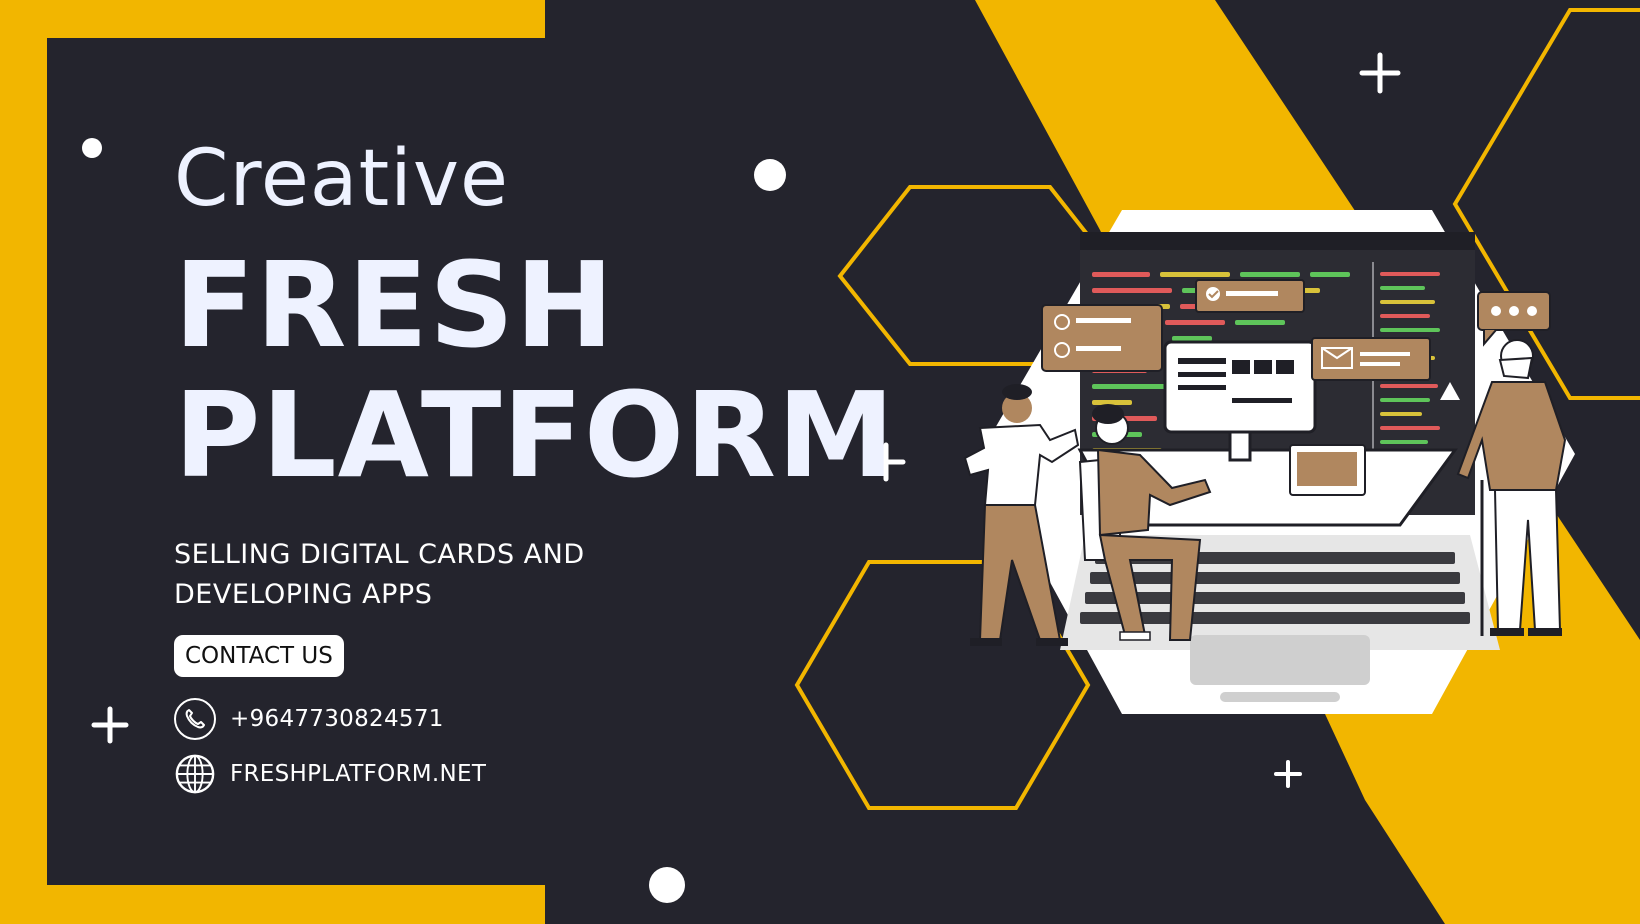 The height and width of the screenshot is (924, 1640). I want to click on hero-title-line-2: PLATFORM, so click(535, 435).